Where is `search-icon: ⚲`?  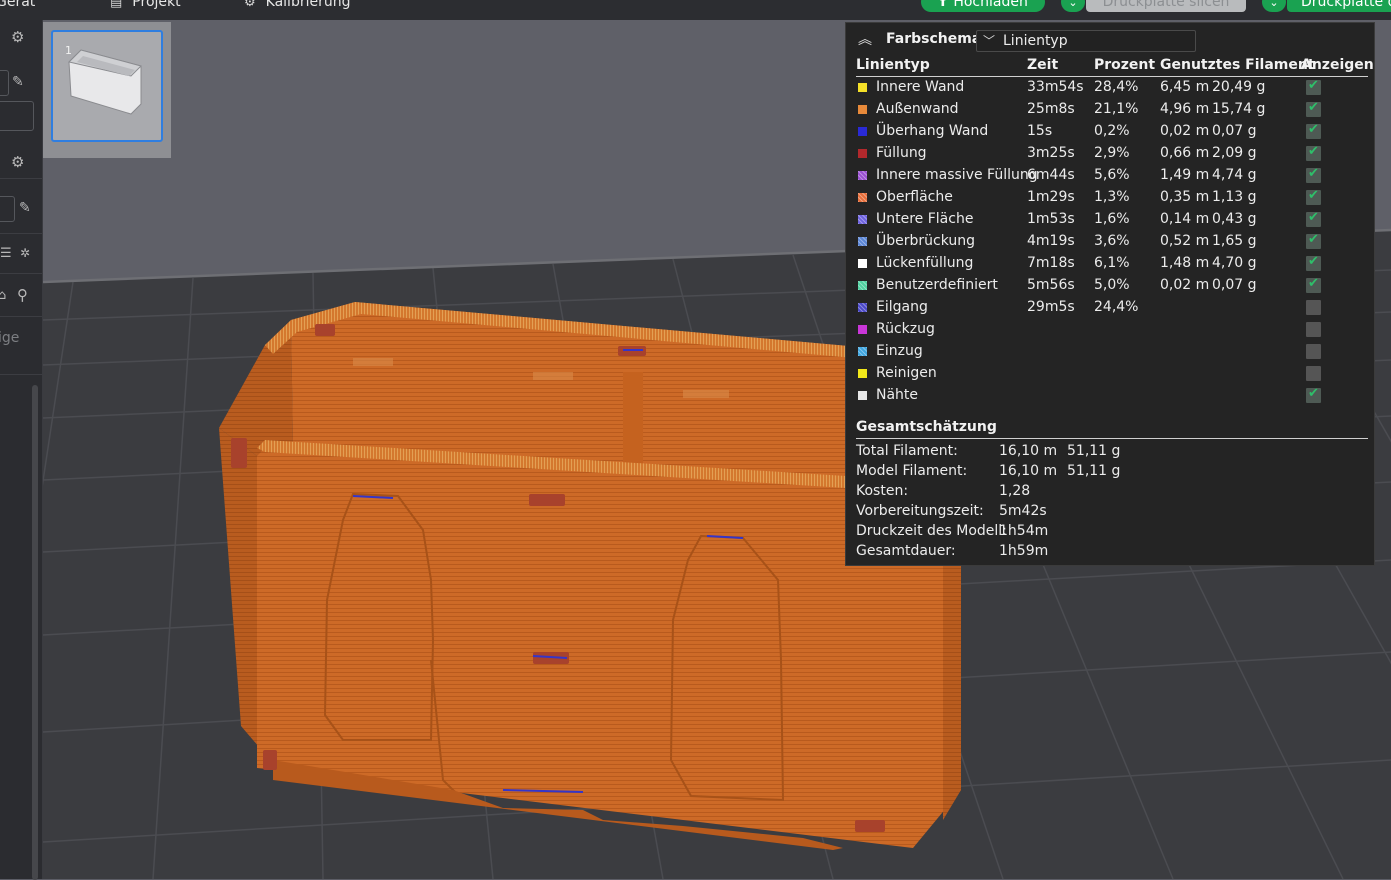 search-icon: ⚲ is located at coordinates (22, 295).